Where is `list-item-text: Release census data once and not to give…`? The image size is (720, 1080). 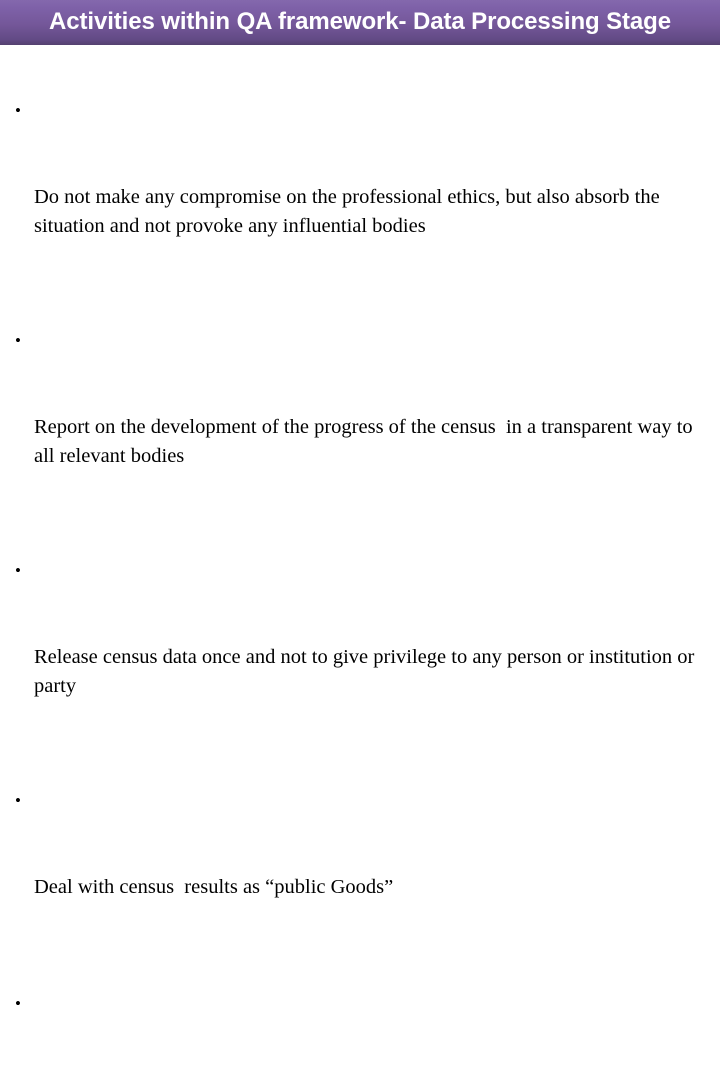 list-item-text: Release census data once and not to give… is located at coordinates (367, 671).